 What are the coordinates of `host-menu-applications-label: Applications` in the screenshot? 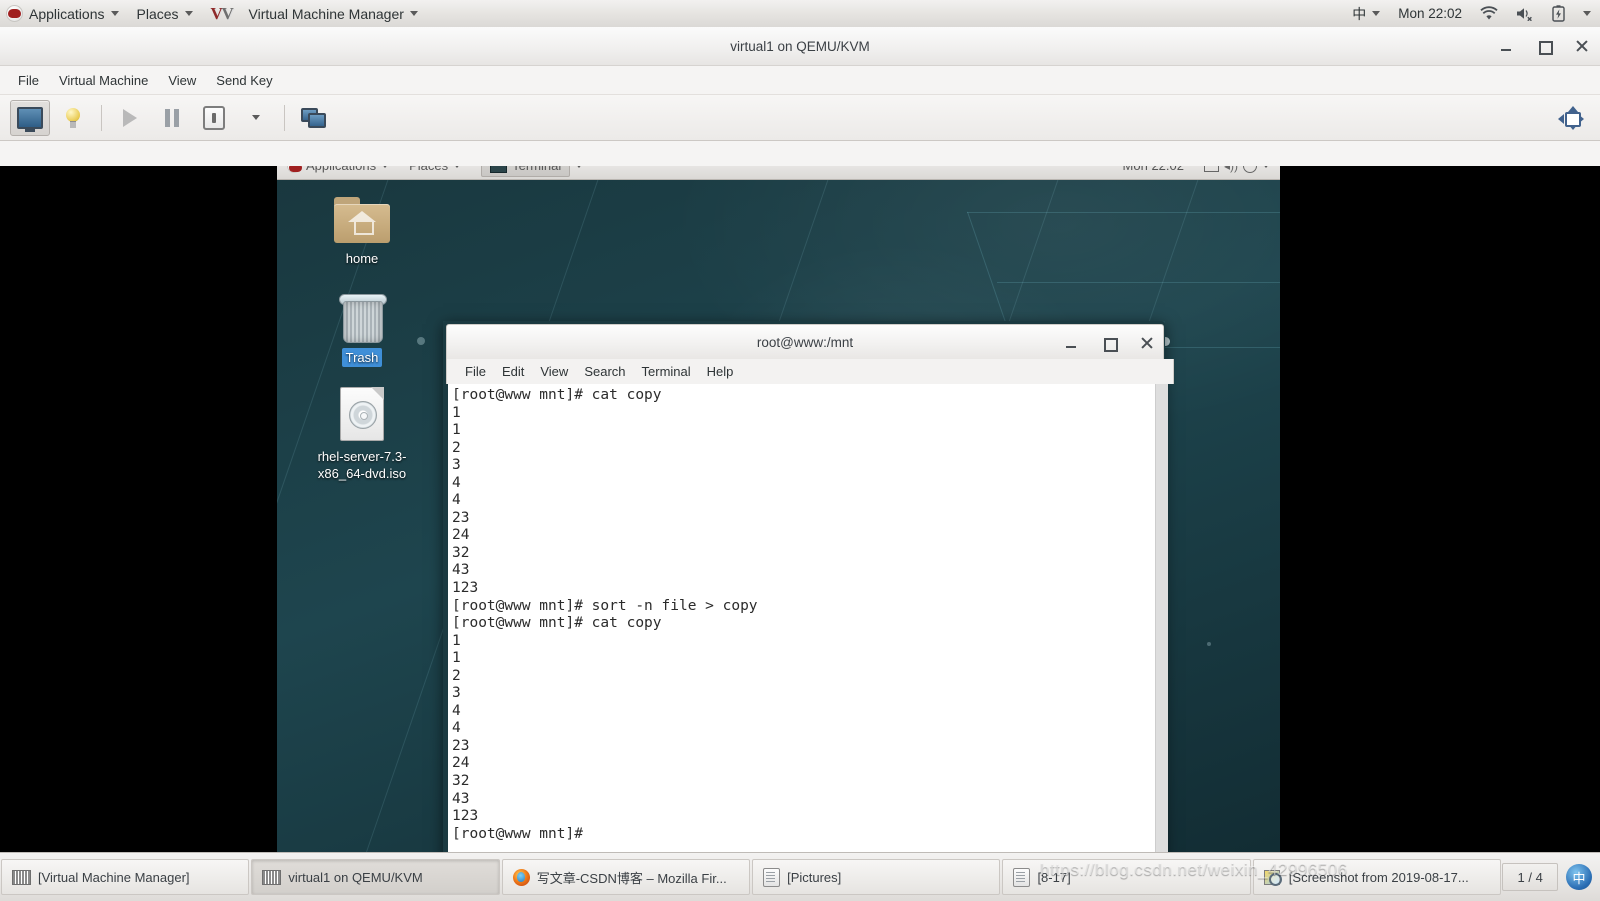 It's located at (67, 13).